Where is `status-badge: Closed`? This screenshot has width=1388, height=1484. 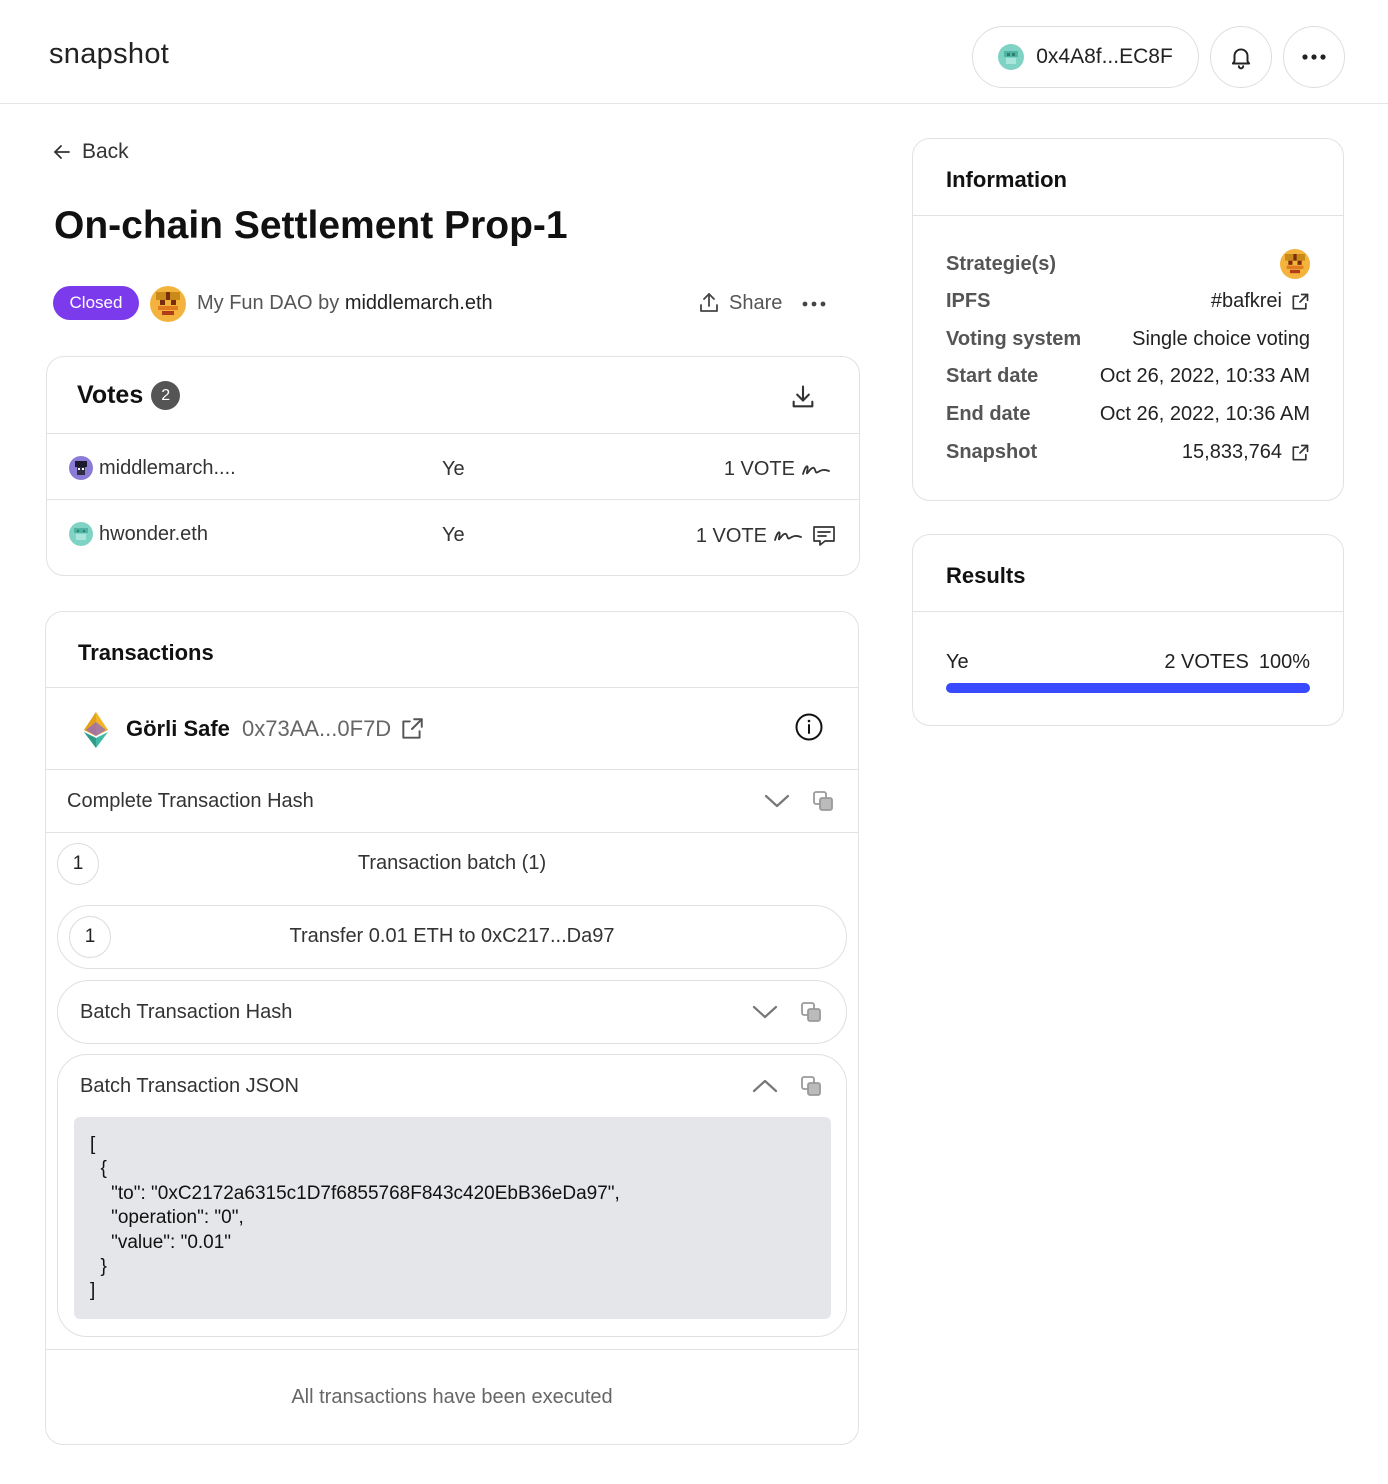
status-badge: Closed is located at coordinates (96, 303).